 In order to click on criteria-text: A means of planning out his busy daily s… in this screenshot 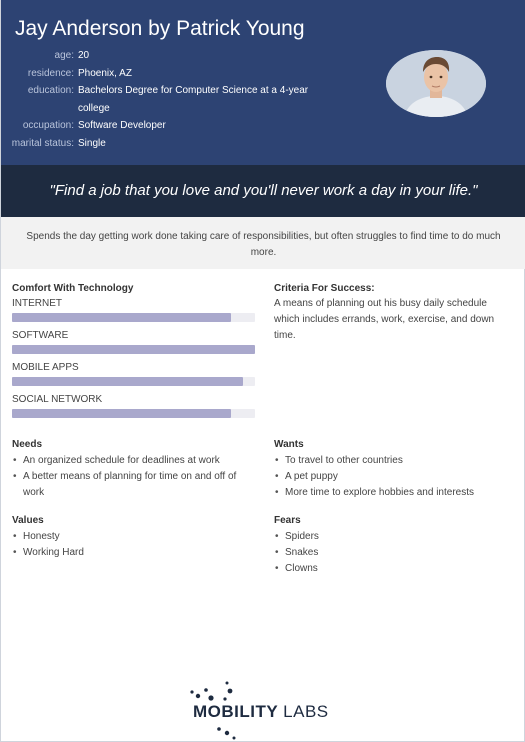, I will do `click(384, 319)`.